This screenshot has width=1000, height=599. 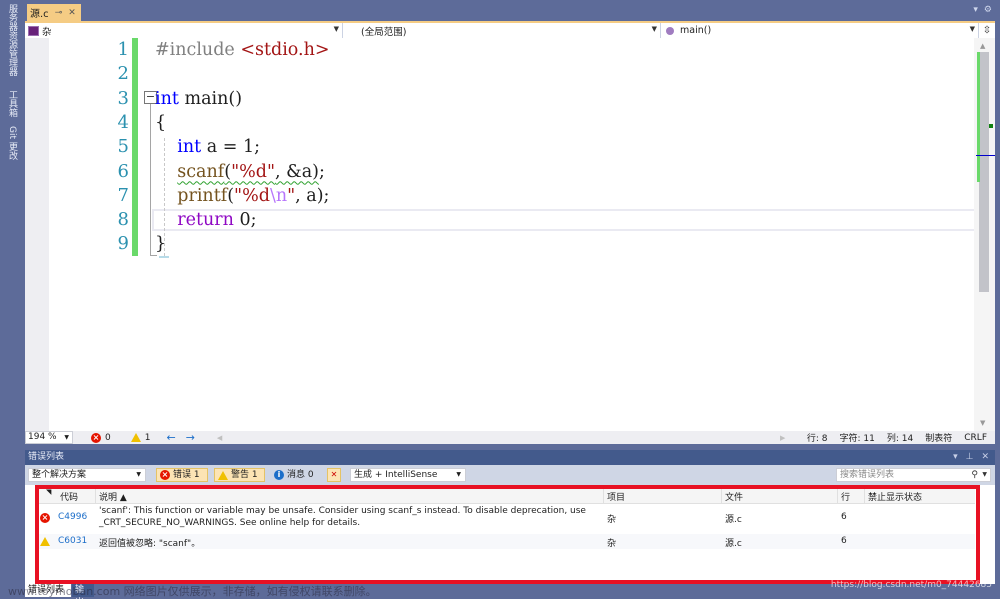 What do you see at coordinates (160, 244) in the screenshot?
I see `code-line: }` at bounding box center [160, 244].